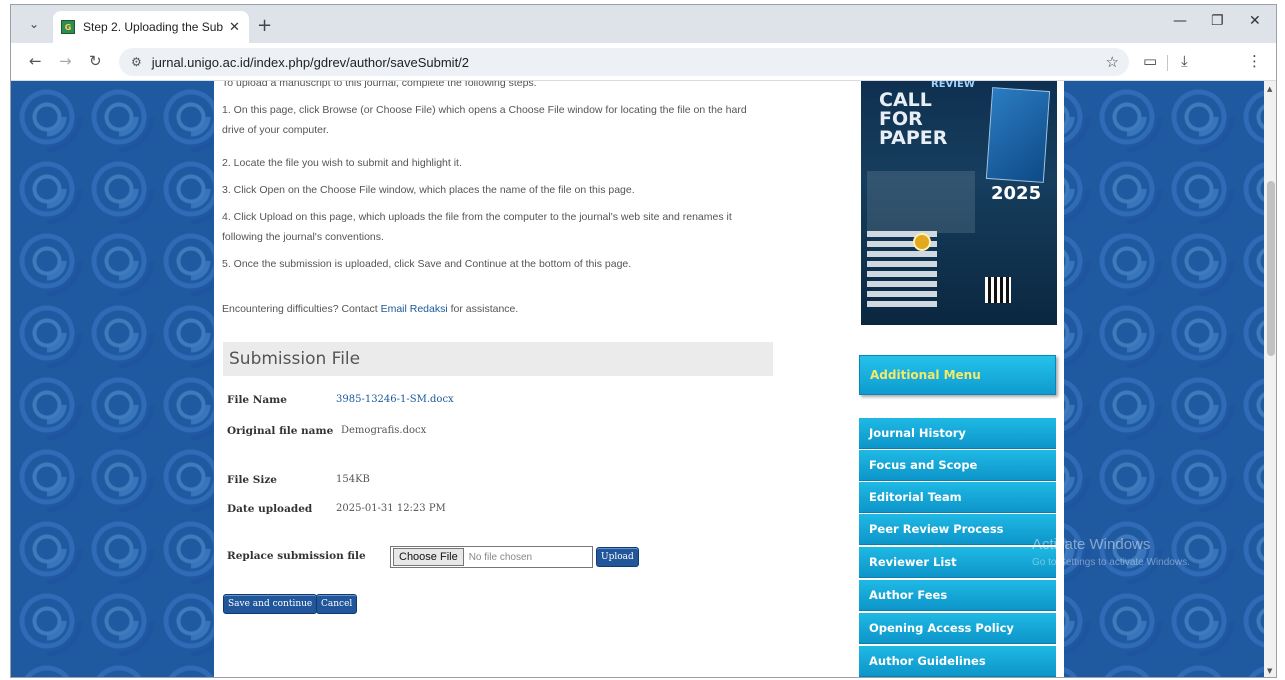 Image resolution: width=1285 pixels, height=680 pixels. Describe the element at coordinates (391, 508) in the screenshot. I see `date-uploaded-value: 2025-01-31 12:23 PM` at that location.